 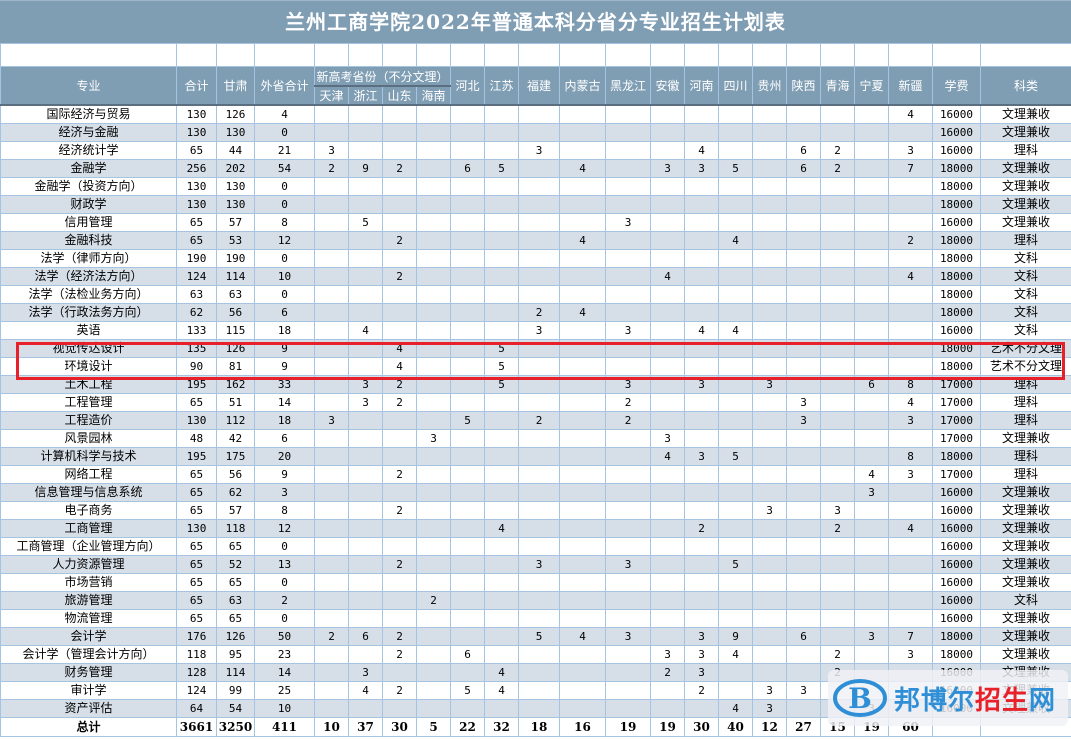 What do you see at coordinates (284, 492) in the screenshot?
I see `out-total-cell: 3` at bounding box center [284, 492].